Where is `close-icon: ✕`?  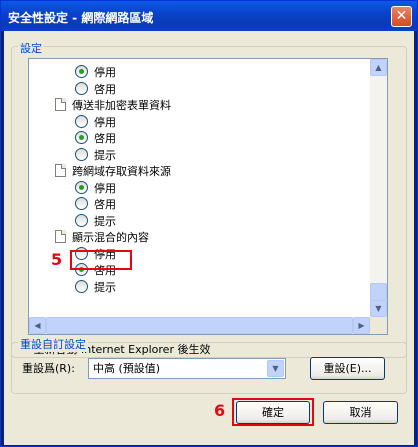
close-icon: ✕ is located at coordinates (401, 16).